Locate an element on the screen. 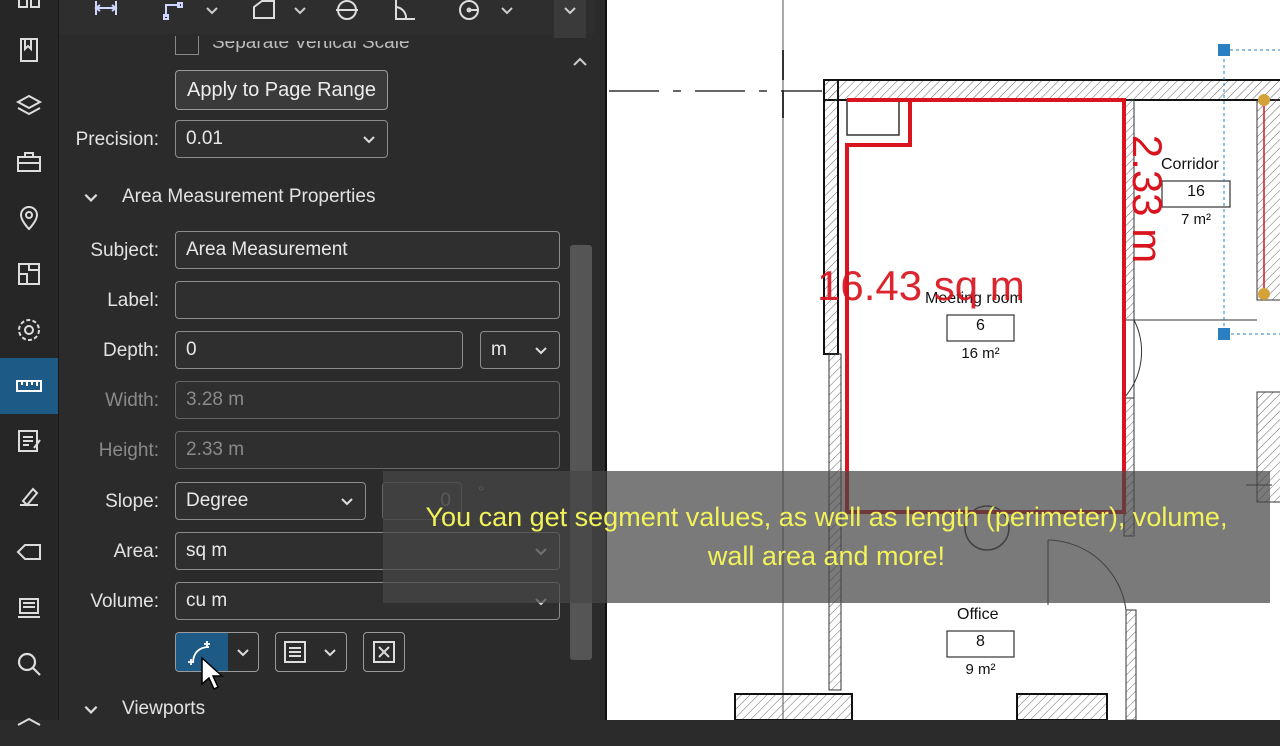 Image resolution: width=1280 pixels, height=746 pixels. depth-input: 0 is located at coordinates (319, 350).